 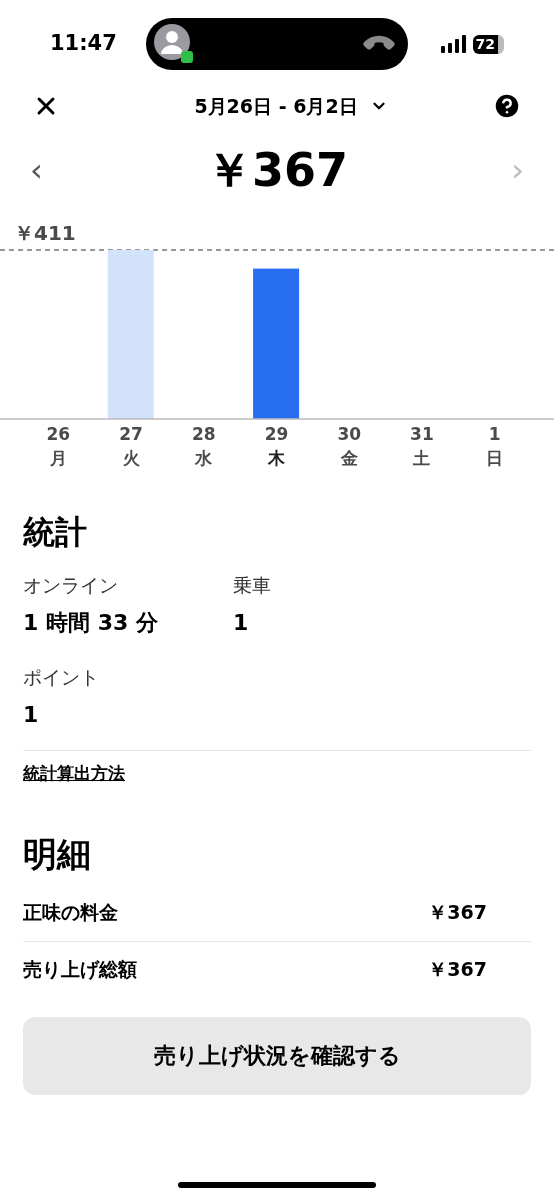 What do you see at coordinates (61, 677) in the screenshot?
I see `stat-label: ポイント` at bounding box center [61, 677].